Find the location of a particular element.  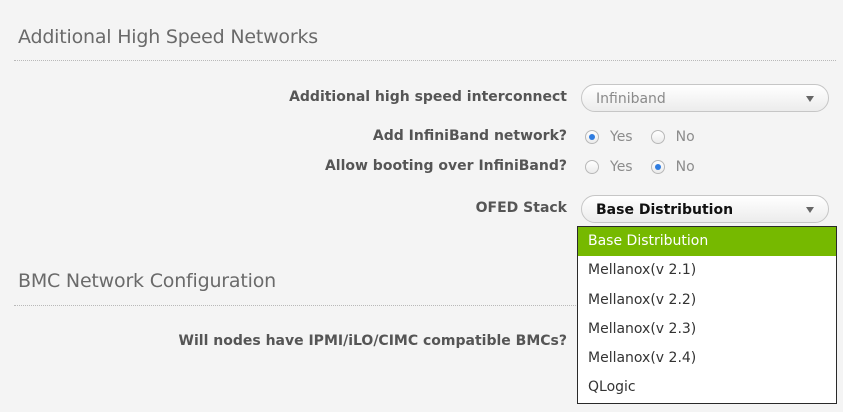

dropdown-option: Mellanox(v 2.3) is located at coordinates (707, 329).